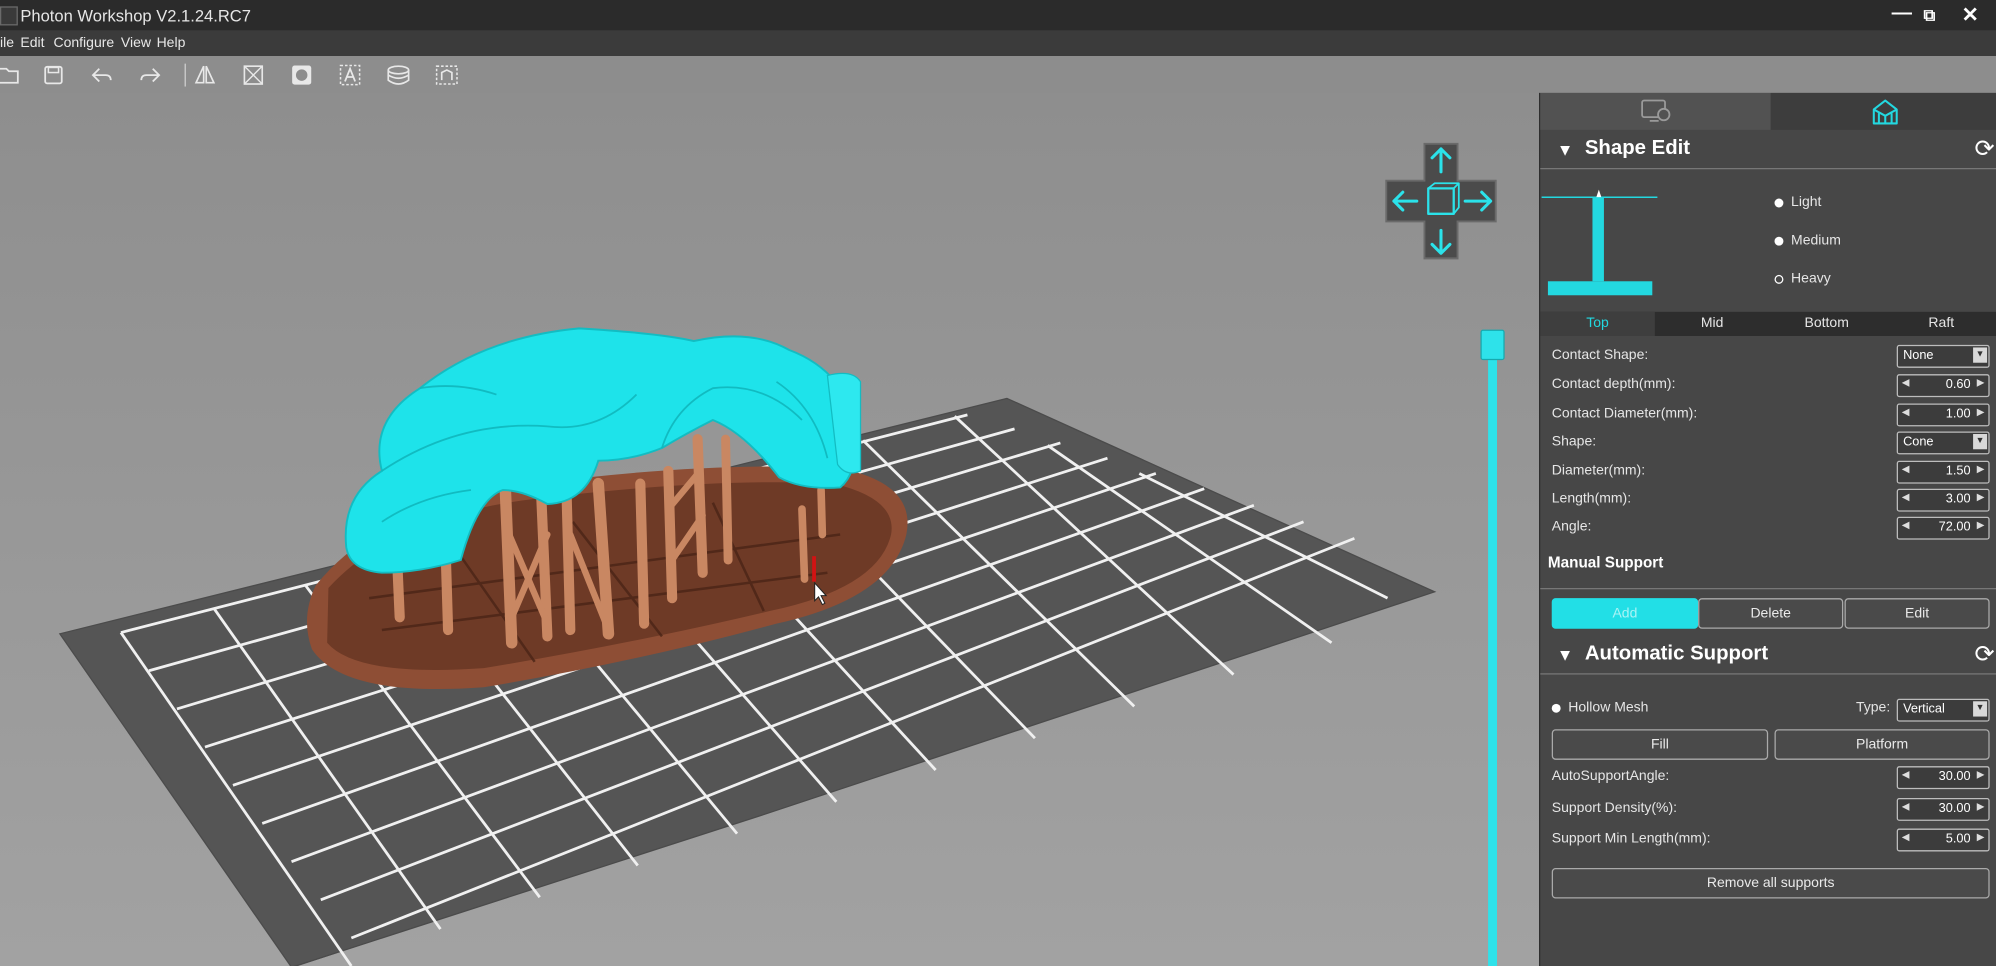 This screenshot has height=966, width=1996. What do you see at coordinates (150, 75) in the screenshot?
I see `redo-icon` at bounding box center [150, 75].